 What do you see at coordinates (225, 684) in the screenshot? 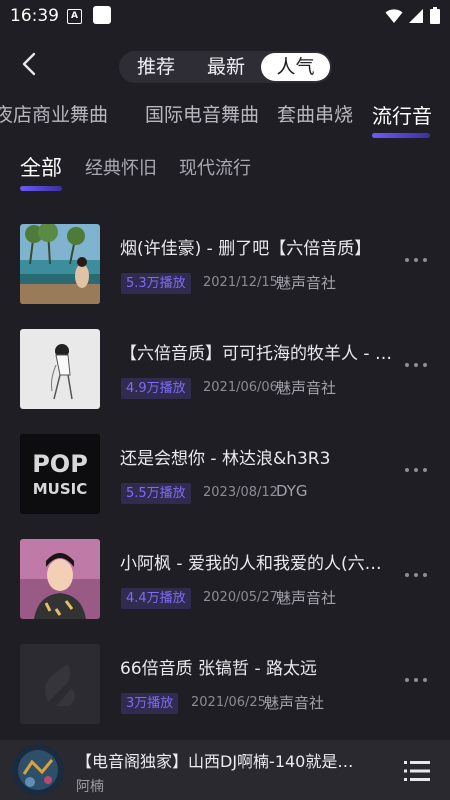
I see `song-row: 66倍音质 张镐哲 - 路太远 3万播放 2021/06/25 魅声音社` at bounding box center [225, 684].